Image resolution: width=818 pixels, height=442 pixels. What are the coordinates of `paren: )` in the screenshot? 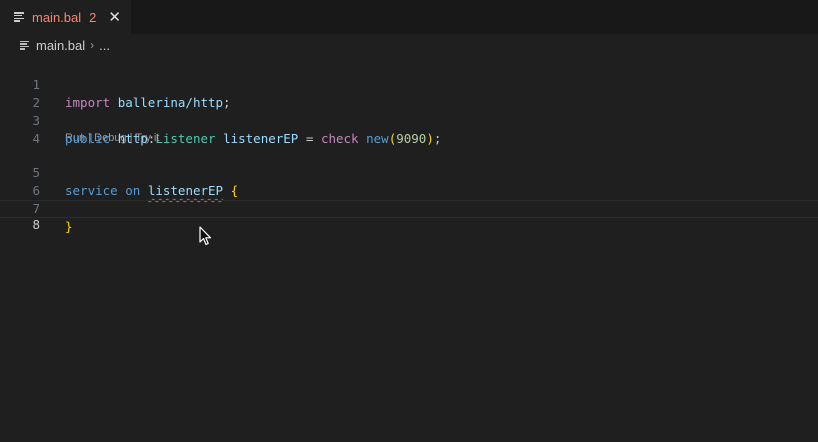 It's located at (430, 138).